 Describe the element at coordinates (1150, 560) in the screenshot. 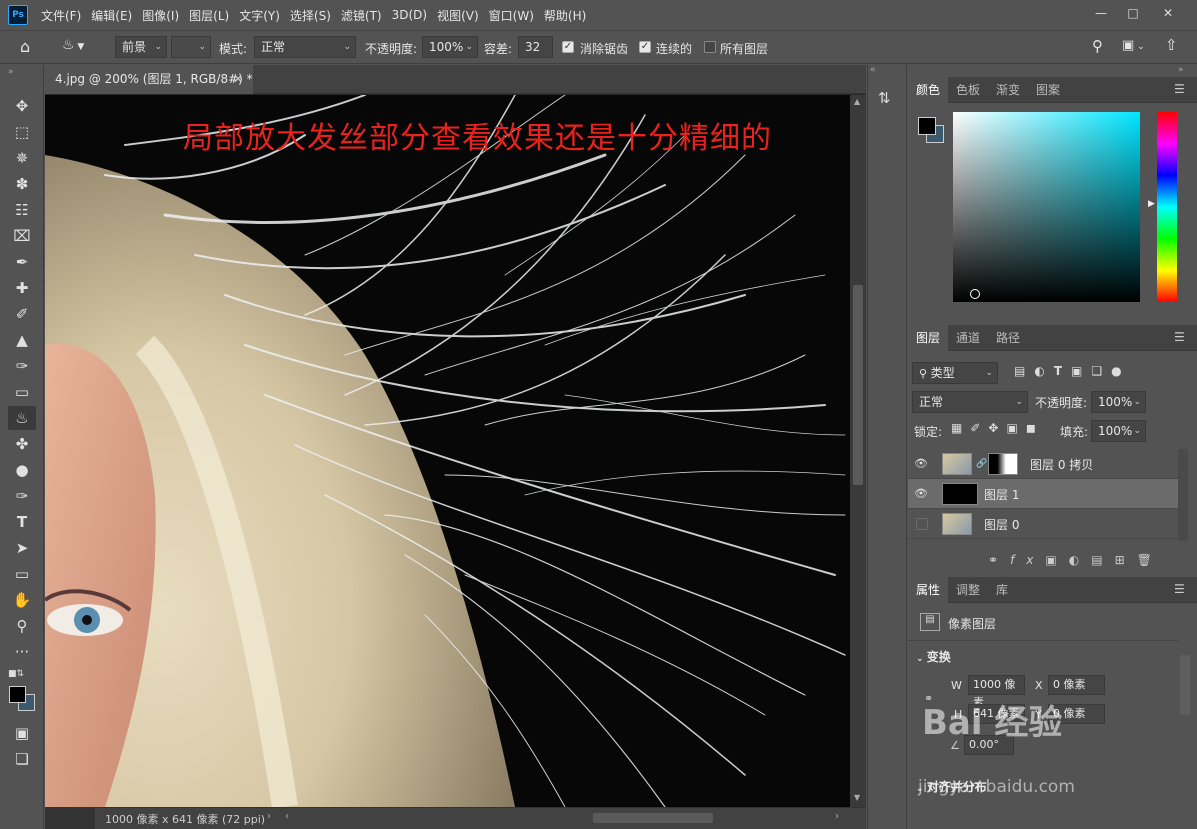

I see `delete-layer-icon: 🗑` at that location.